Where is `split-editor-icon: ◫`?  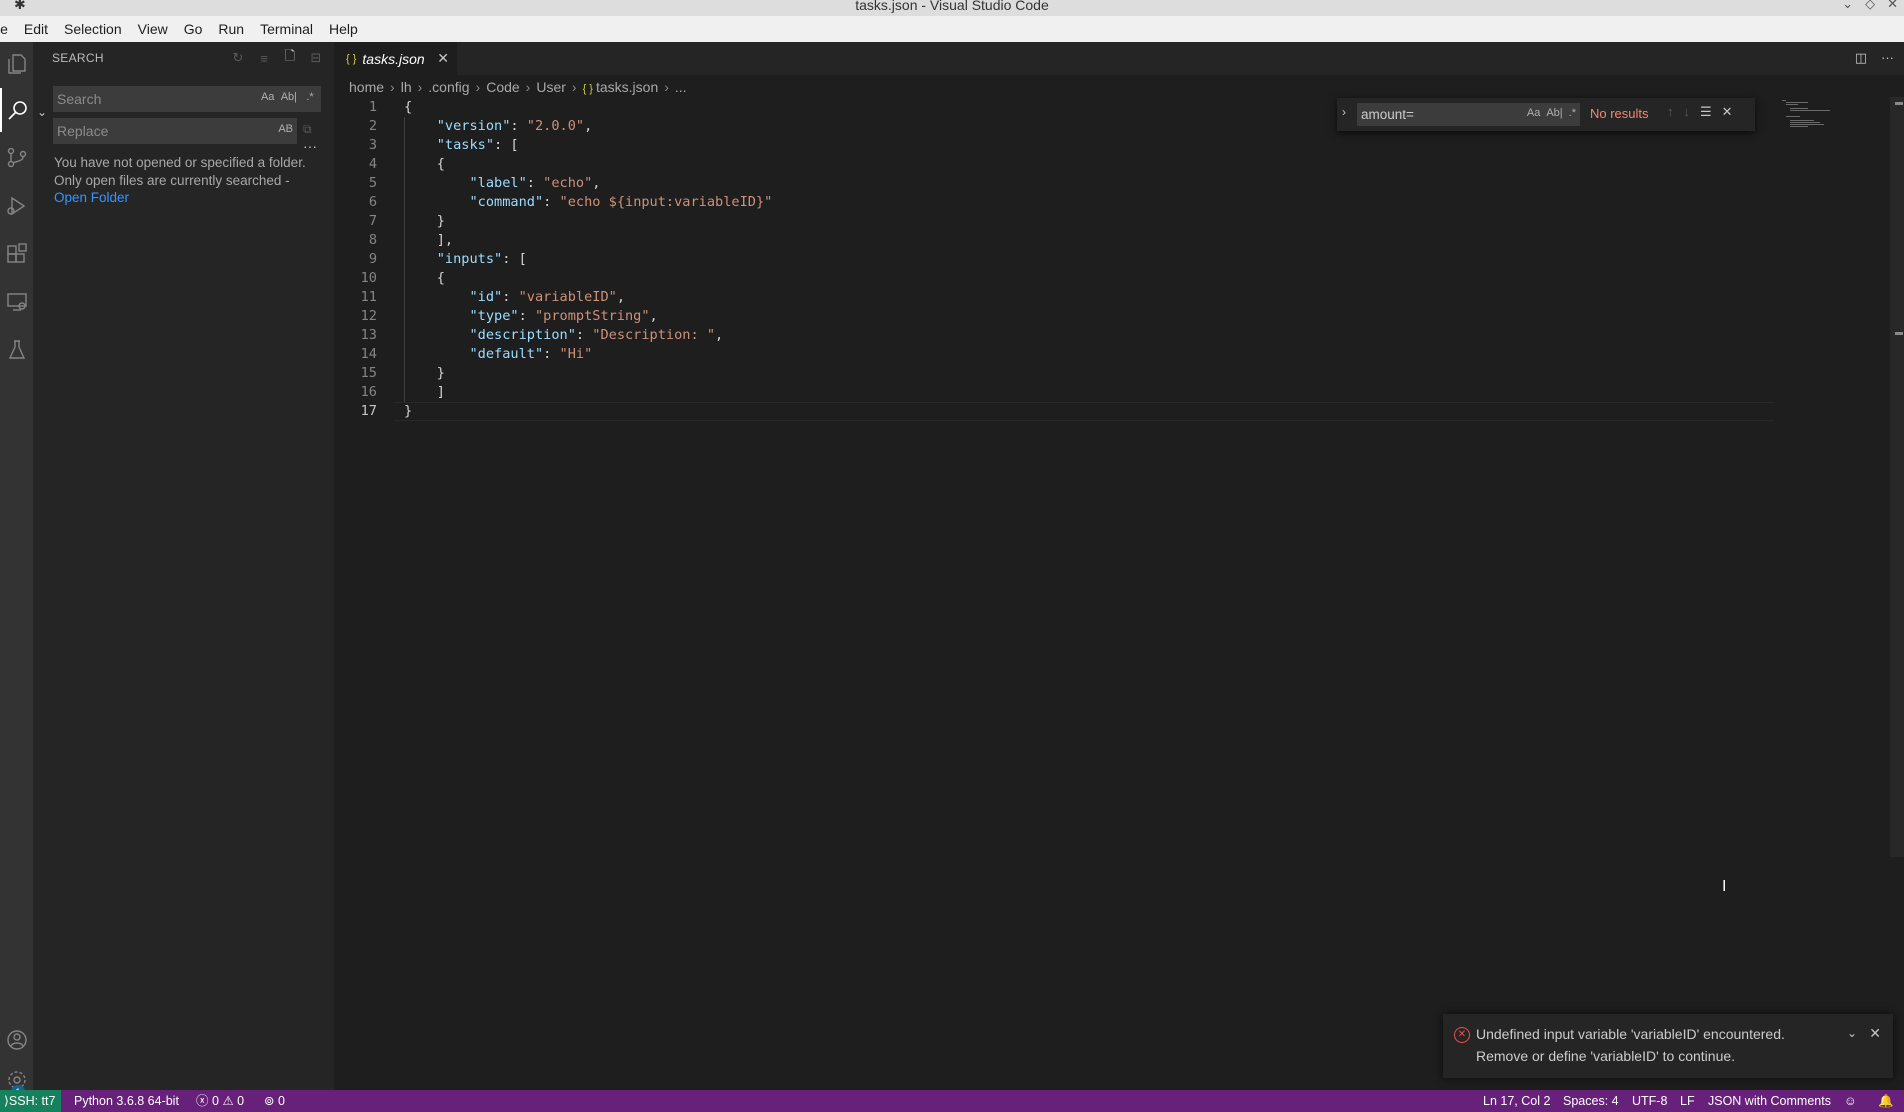
split-editor-icon: ◫ is located at coordinates (1861, 58).